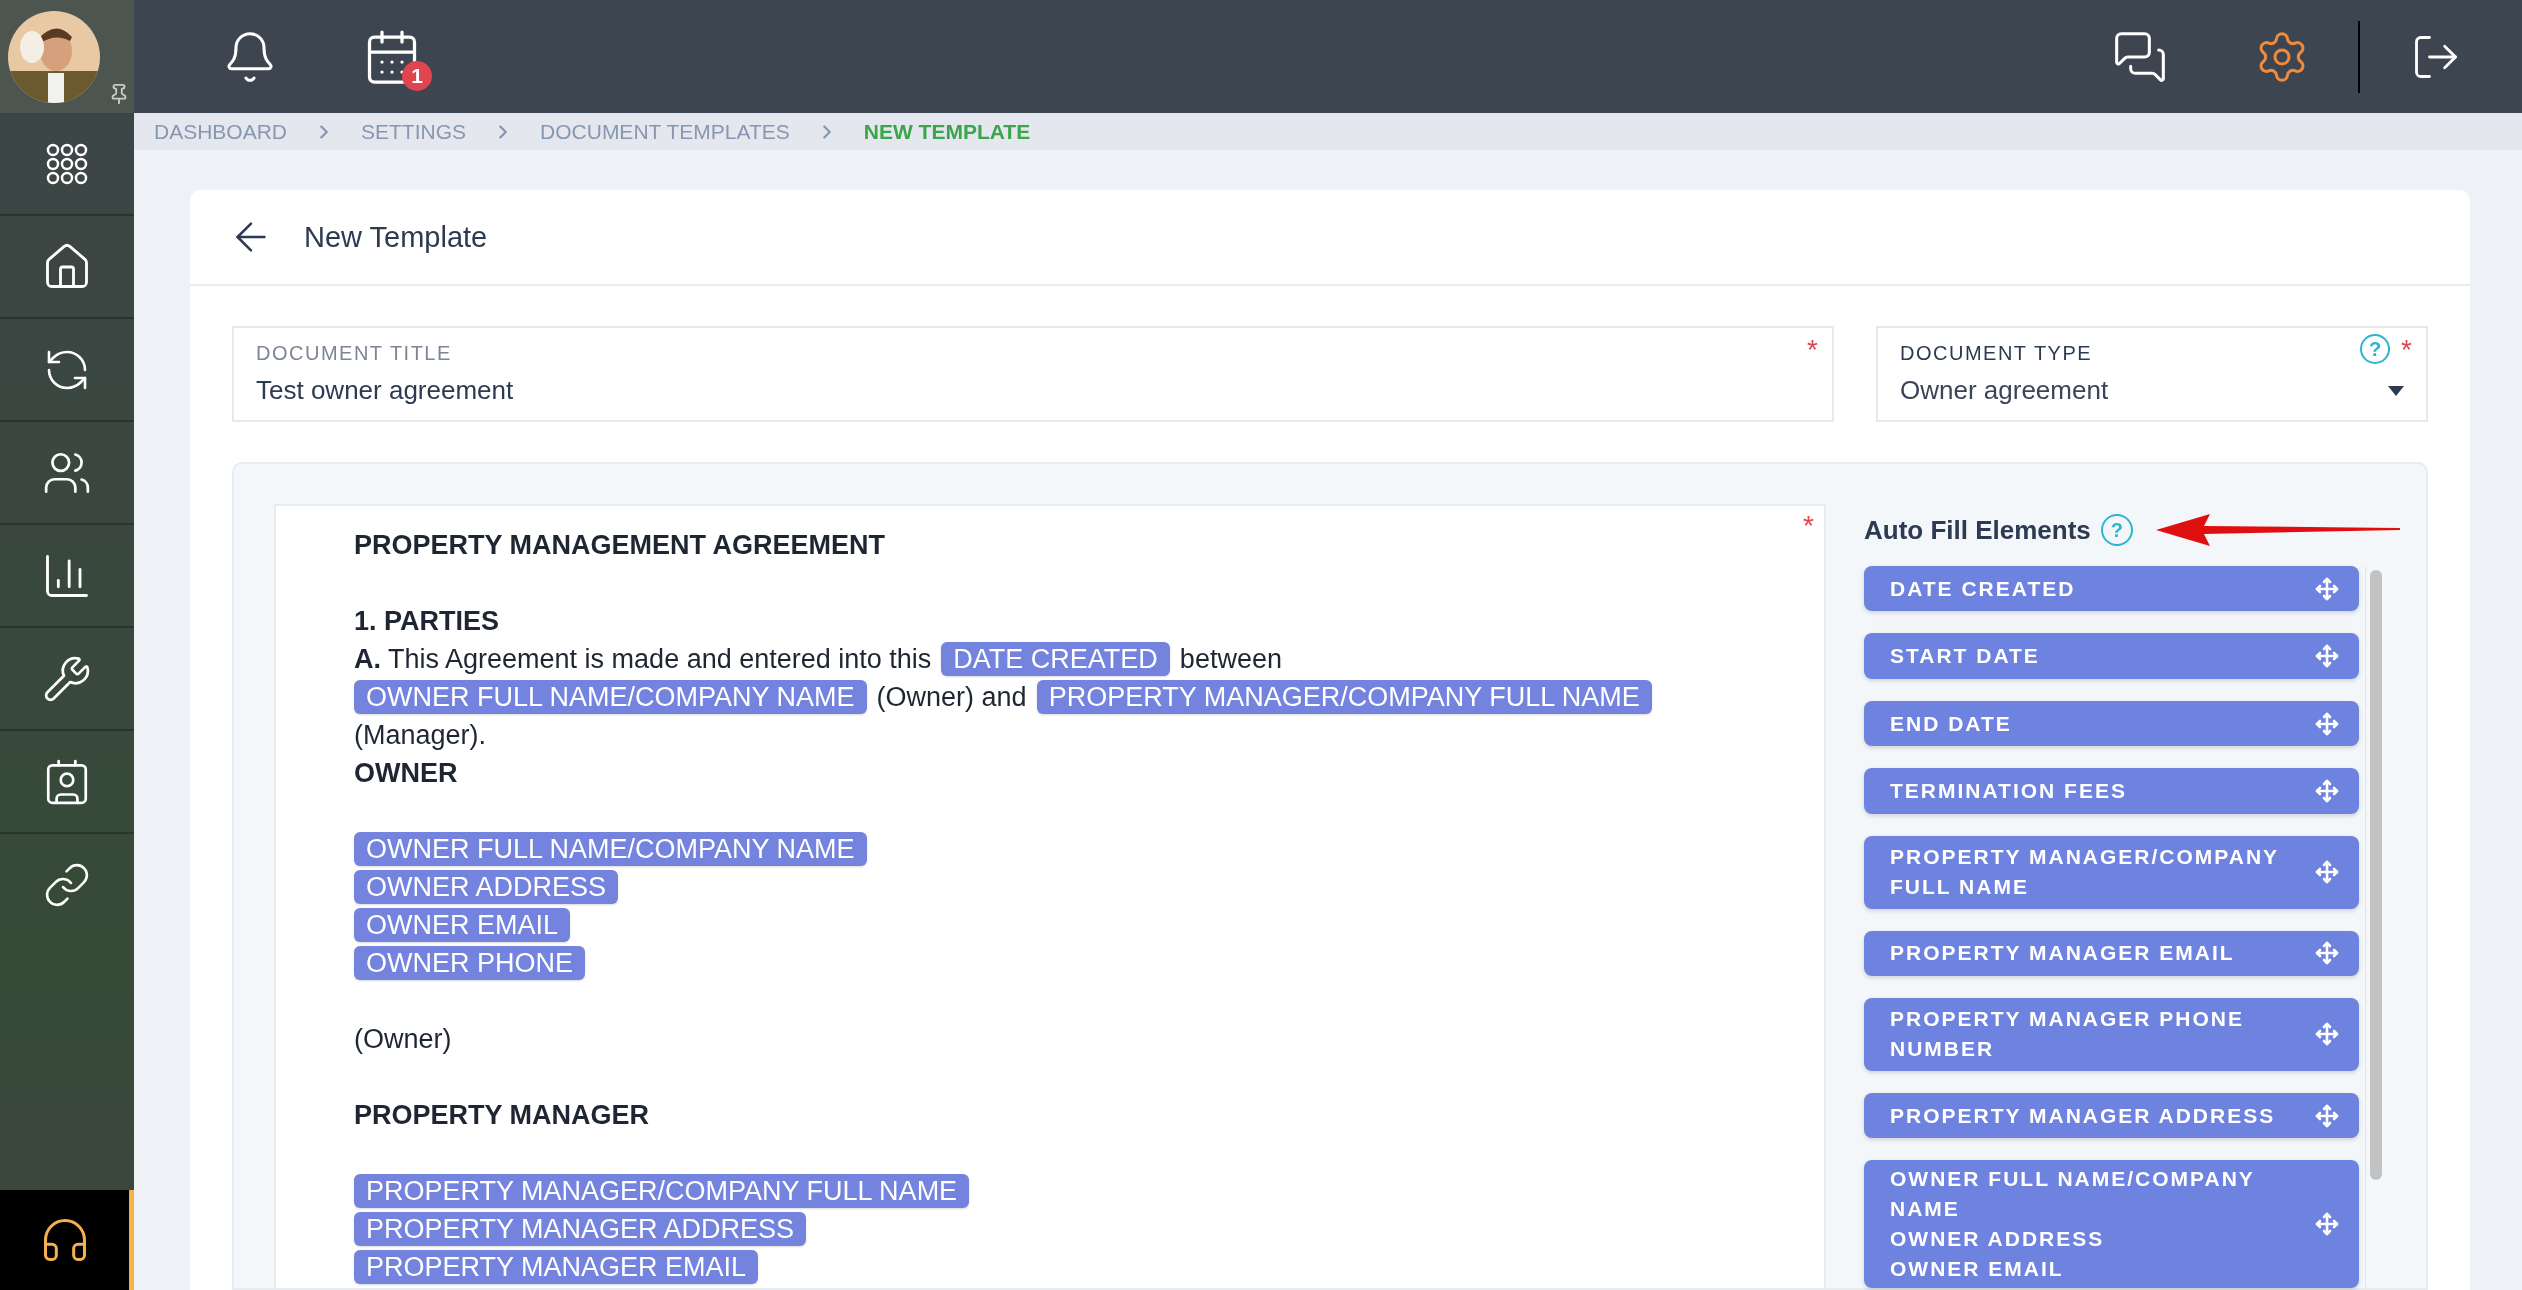  Describe the element at coordinates (556, 1267) in the screenshot. I see `auto-fill-tag: PROPERTY MANAGER EMAIL` at that location.